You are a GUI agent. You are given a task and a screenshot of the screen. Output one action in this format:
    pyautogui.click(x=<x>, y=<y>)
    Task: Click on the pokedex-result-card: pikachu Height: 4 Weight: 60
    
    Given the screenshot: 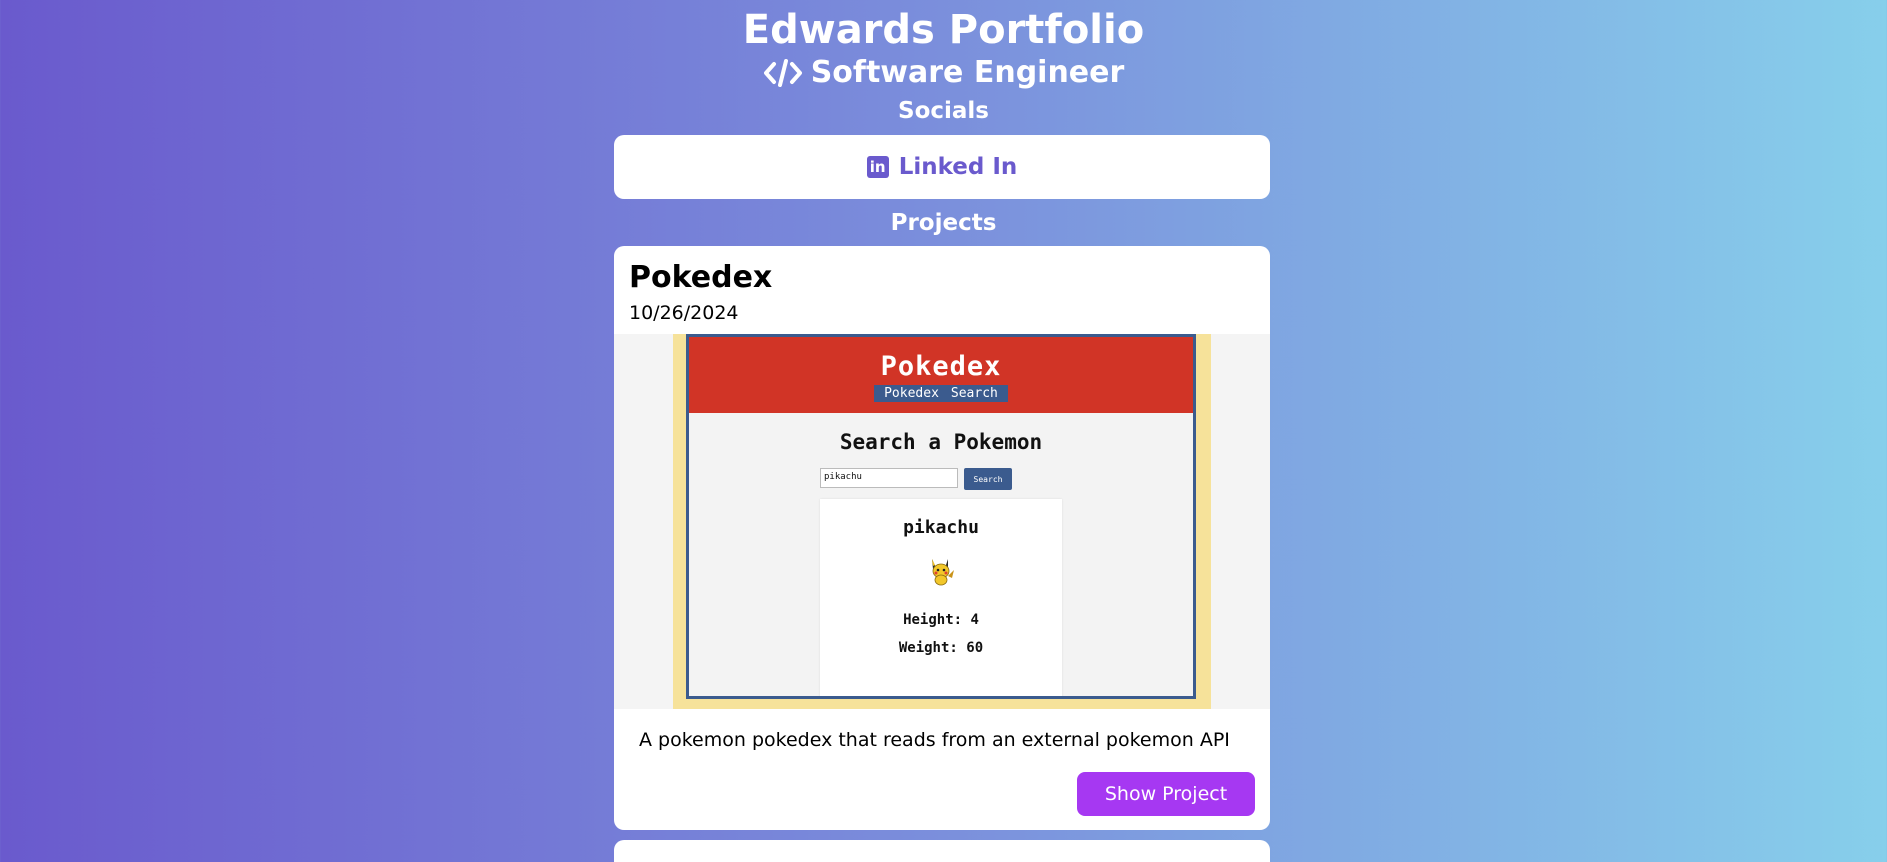 What is the action you would take?
    pyautogui.click(x=941, y=597)
    